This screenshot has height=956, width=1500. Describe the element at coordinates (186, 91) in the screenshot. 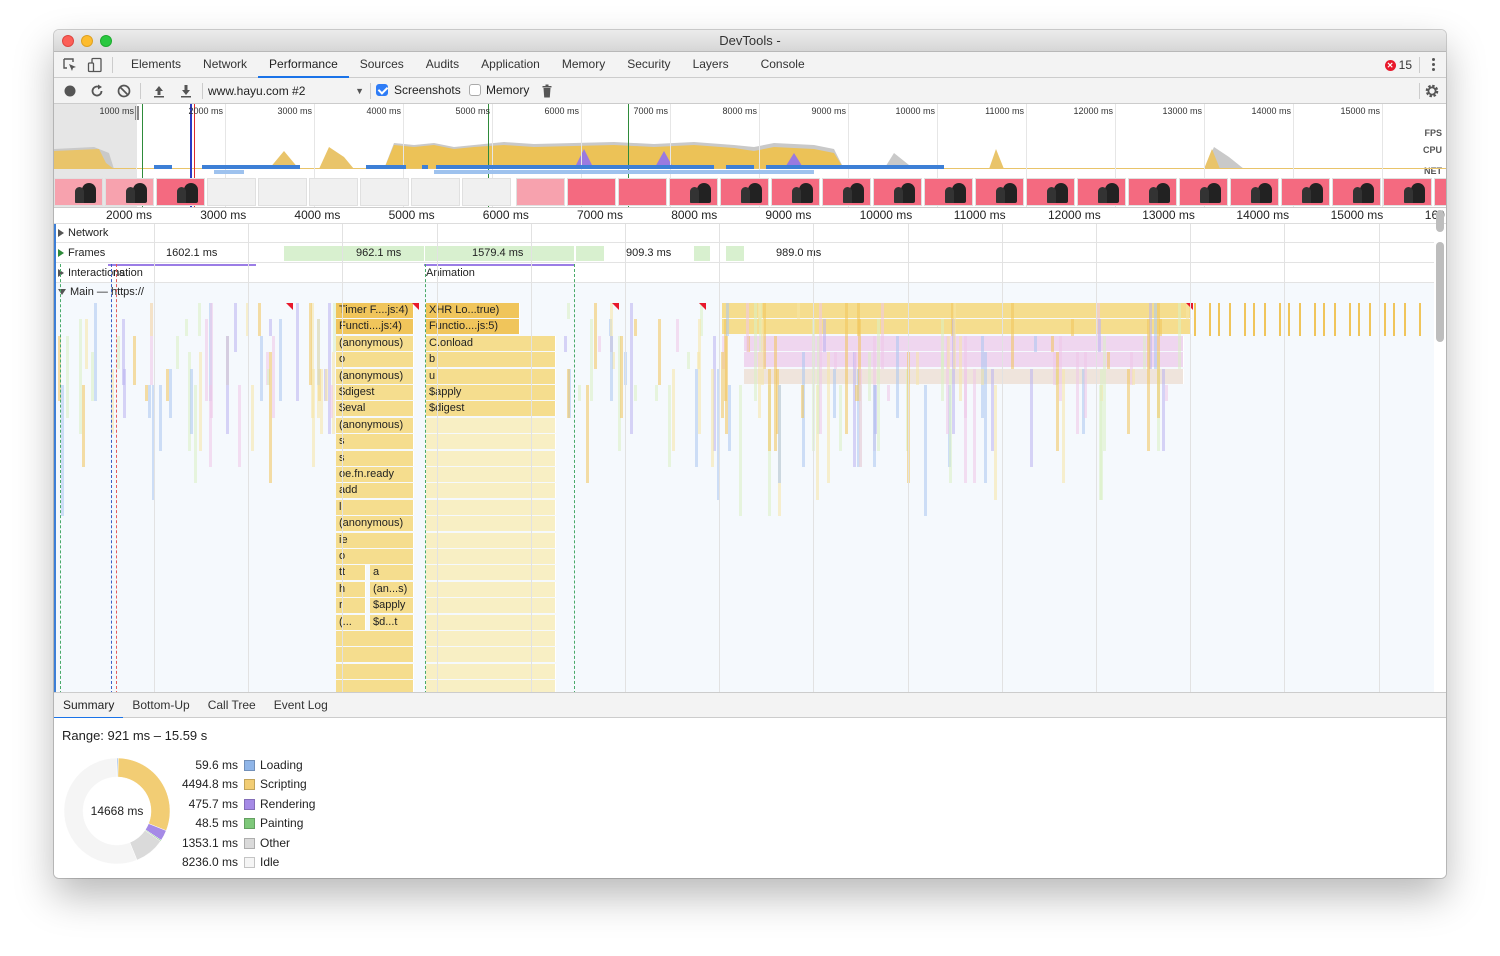

I see `download-icon` at that location.